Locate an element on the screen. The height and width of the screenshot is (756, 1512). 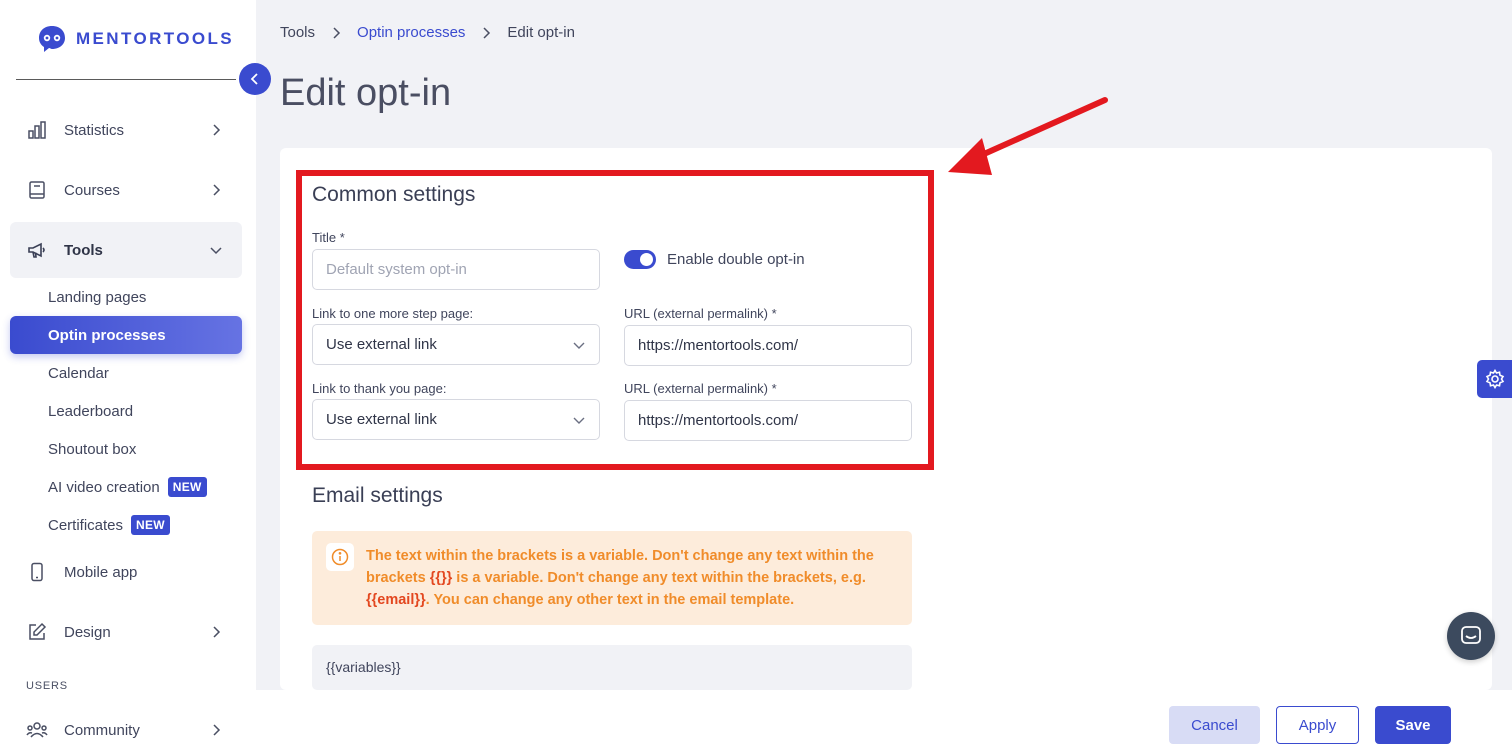
url2-input: https://mentortools.com/ is located at coordinates (768, 420).